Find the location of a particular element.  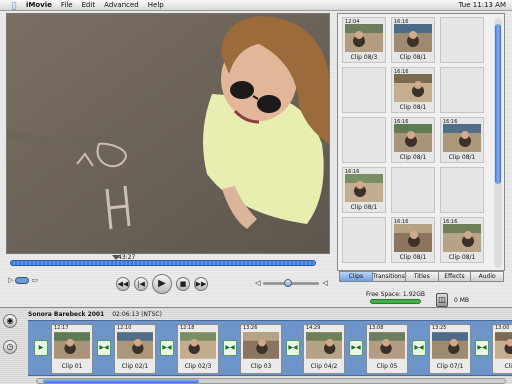

speaker-icon: ◁ is located at coordinates (258, 283).